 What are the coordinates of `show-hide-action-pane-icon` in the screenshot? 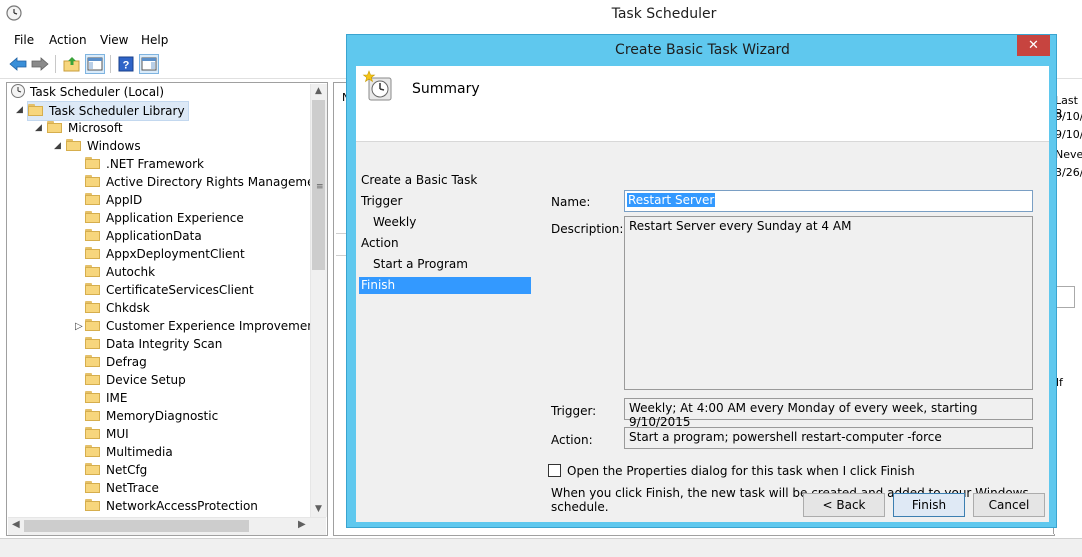 It's located at (149, 64).